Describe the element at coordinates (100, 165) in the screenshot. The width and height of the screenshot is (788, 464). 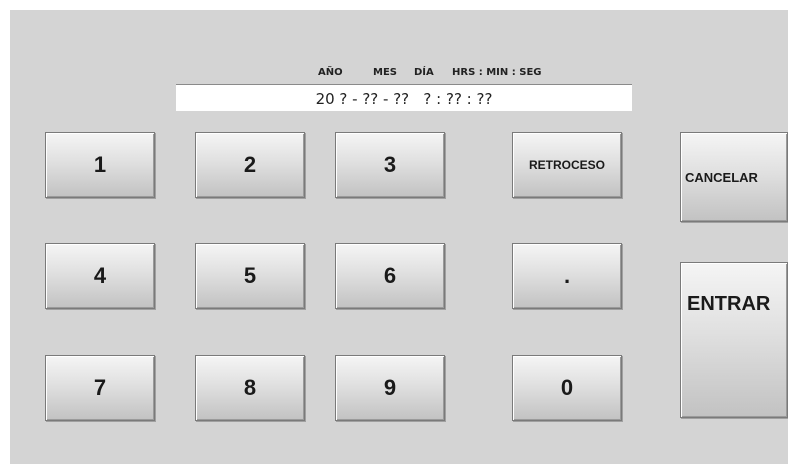
I see `key-1-button: 1` at that location.